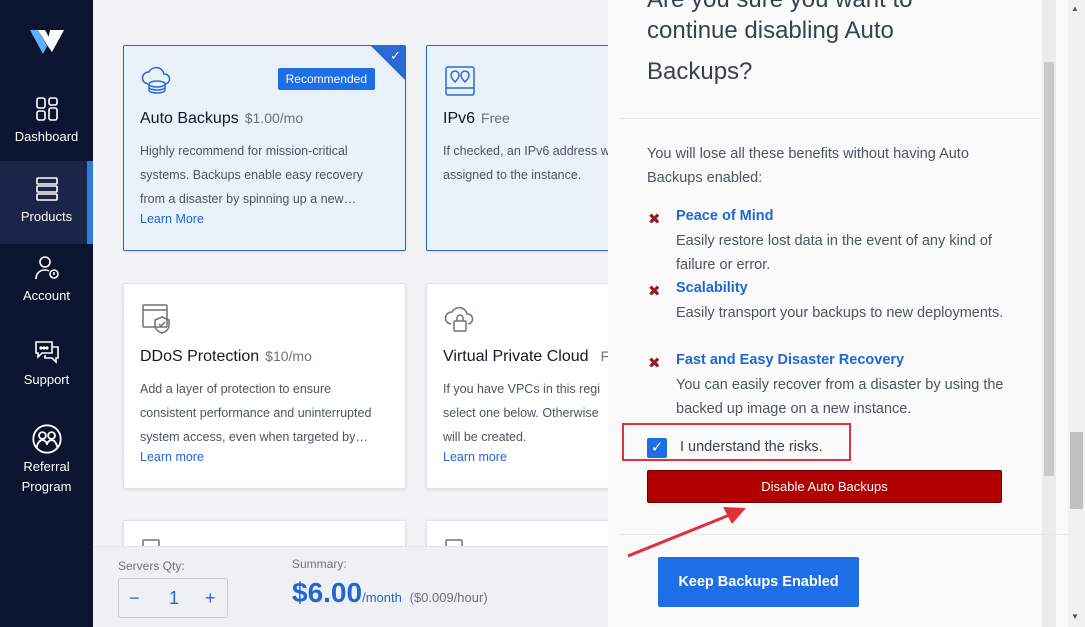 This screenshot has height=627, width=1085. I want to click on servers-qty-label: Servers Qty:, so click(151, 566).